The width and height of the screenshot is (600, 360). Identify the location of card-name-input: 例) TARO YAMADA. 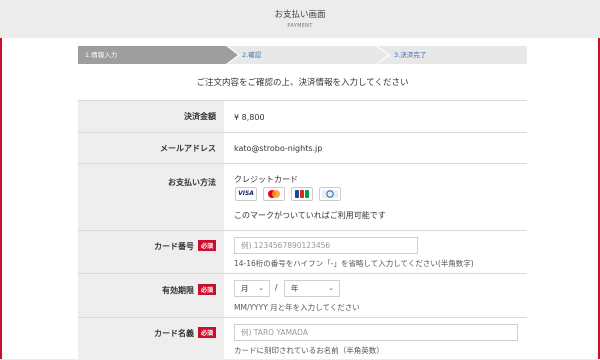
(376, 332).